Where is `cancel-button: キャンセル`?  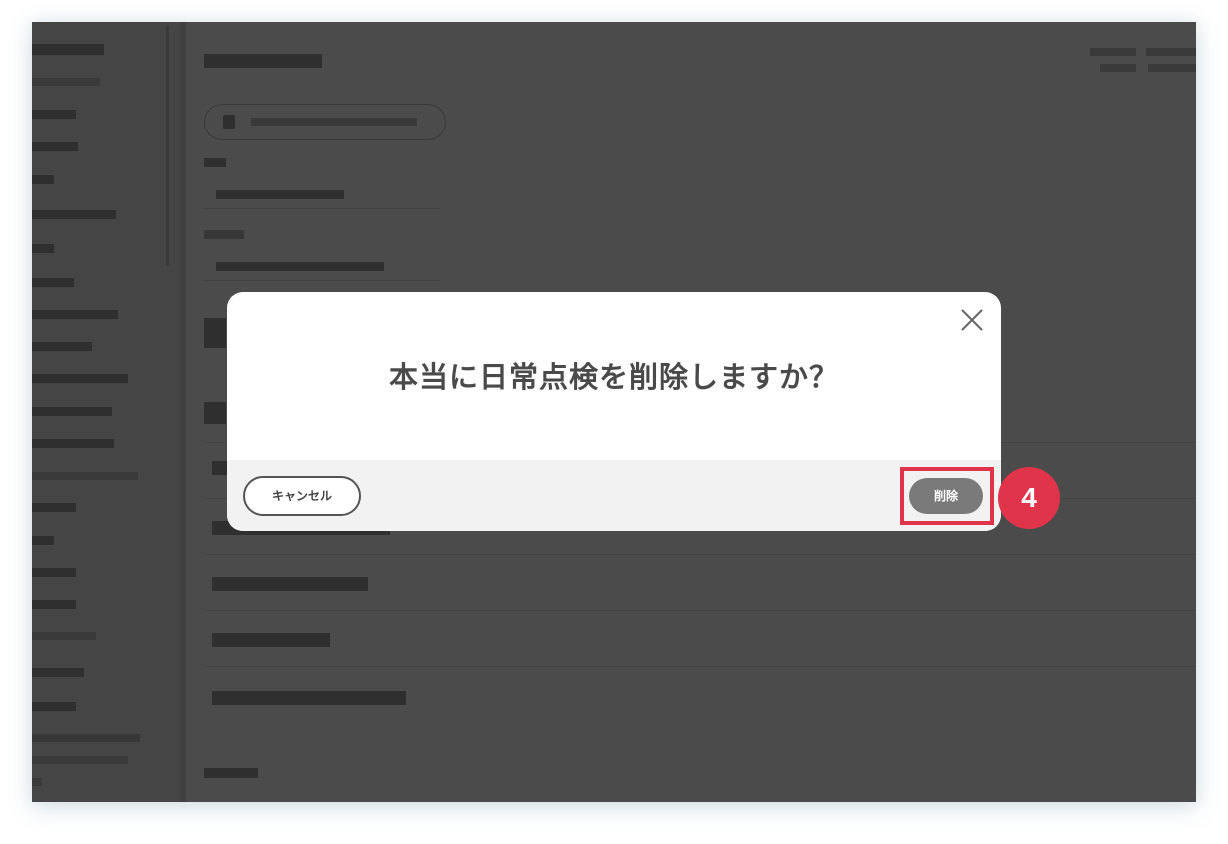
cancel-button: キャンセル is located at coordinates (302, 496).